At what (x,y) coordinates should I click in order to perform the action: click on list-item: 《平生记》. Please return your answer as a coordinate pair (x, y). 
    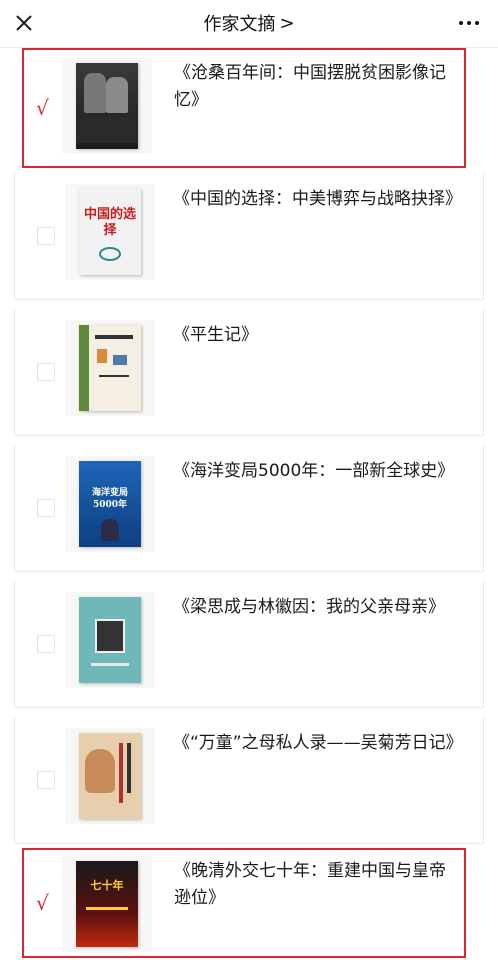
    Looking at the image, I should click on (249, 372).